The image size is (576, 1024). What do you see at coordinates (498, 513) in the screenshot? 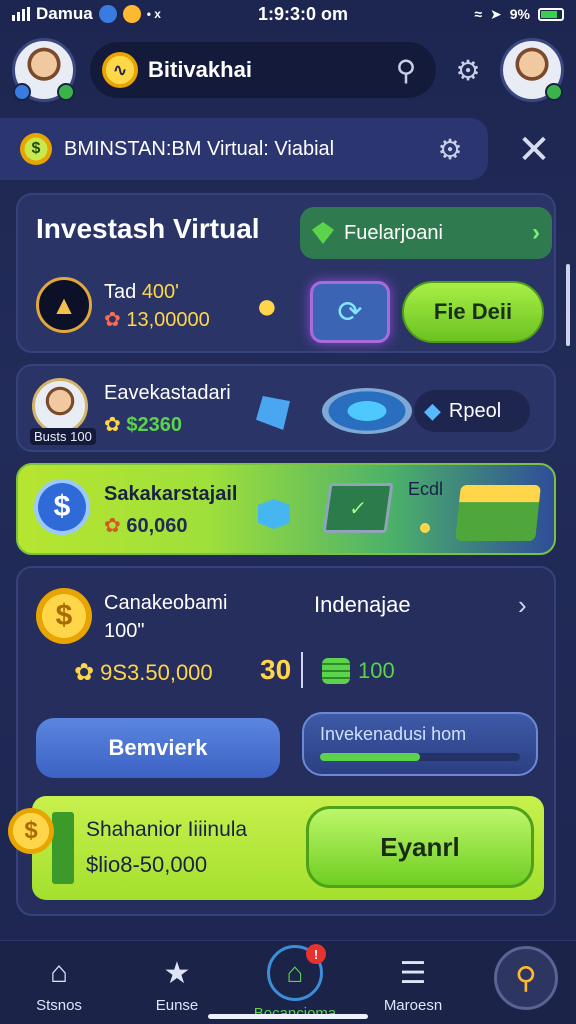
I see `treasure-chest-icon` at bounding box center [498, 513].